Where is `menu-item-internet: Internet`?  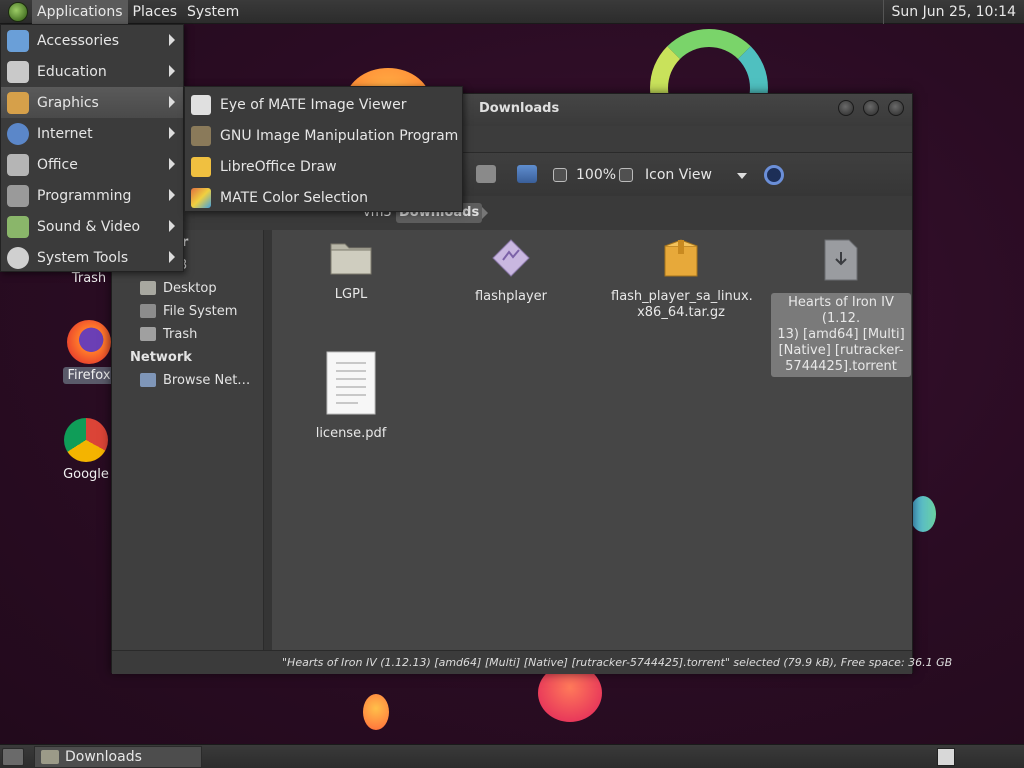 menu-item-internet: Internet is located at coordinates (92, 133).